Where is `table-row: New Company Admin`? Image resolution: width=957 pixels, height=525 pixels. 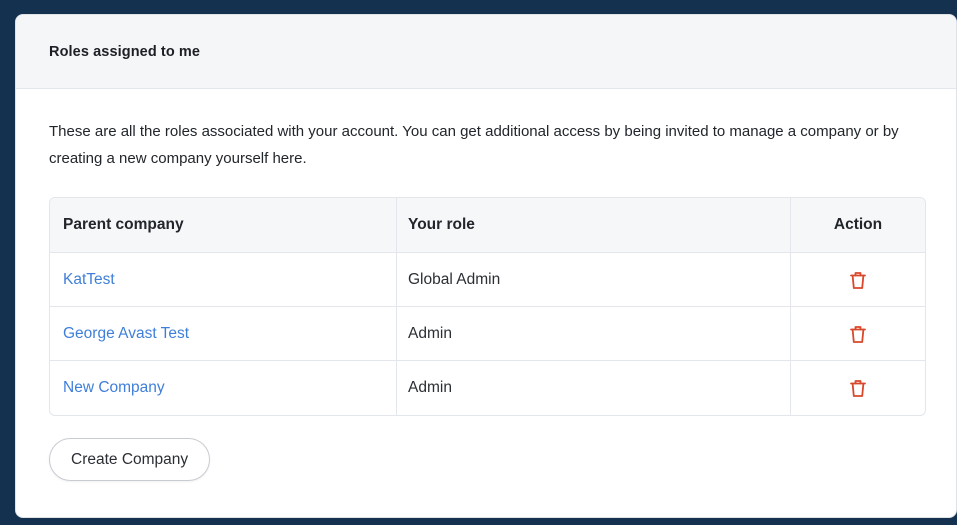 table-row: New Company Admin is located at coordinates (487, 388).